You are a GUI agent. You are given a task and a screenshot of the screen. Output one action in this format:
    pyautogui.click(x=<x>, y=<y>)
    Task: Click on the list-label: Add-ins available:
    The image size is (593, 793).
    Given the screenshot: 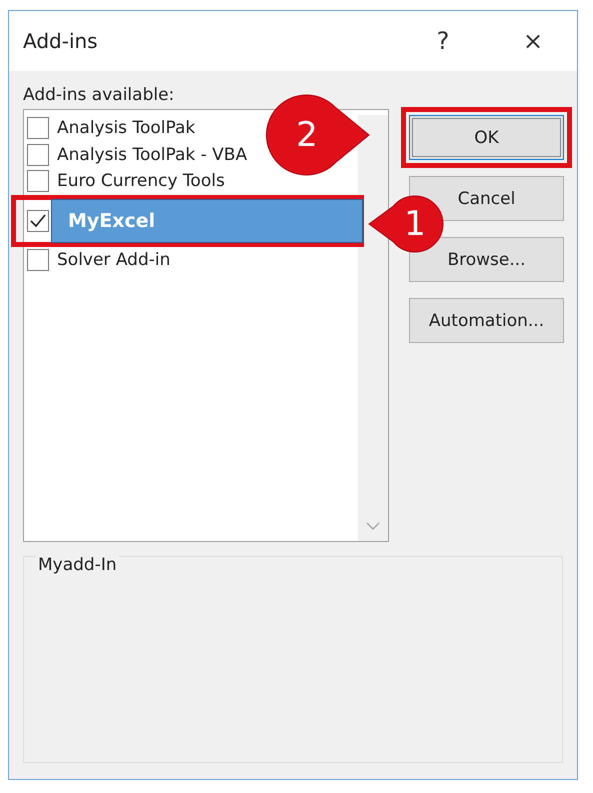 What is the action you would take?
    pyautogui.click(x=99, y=96)
    